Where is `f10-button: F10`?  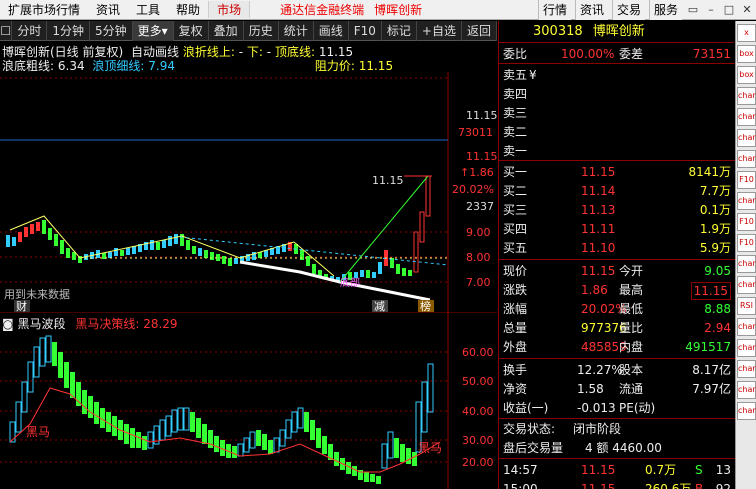 f10-button: F10 is located at coordinates (365, 30).